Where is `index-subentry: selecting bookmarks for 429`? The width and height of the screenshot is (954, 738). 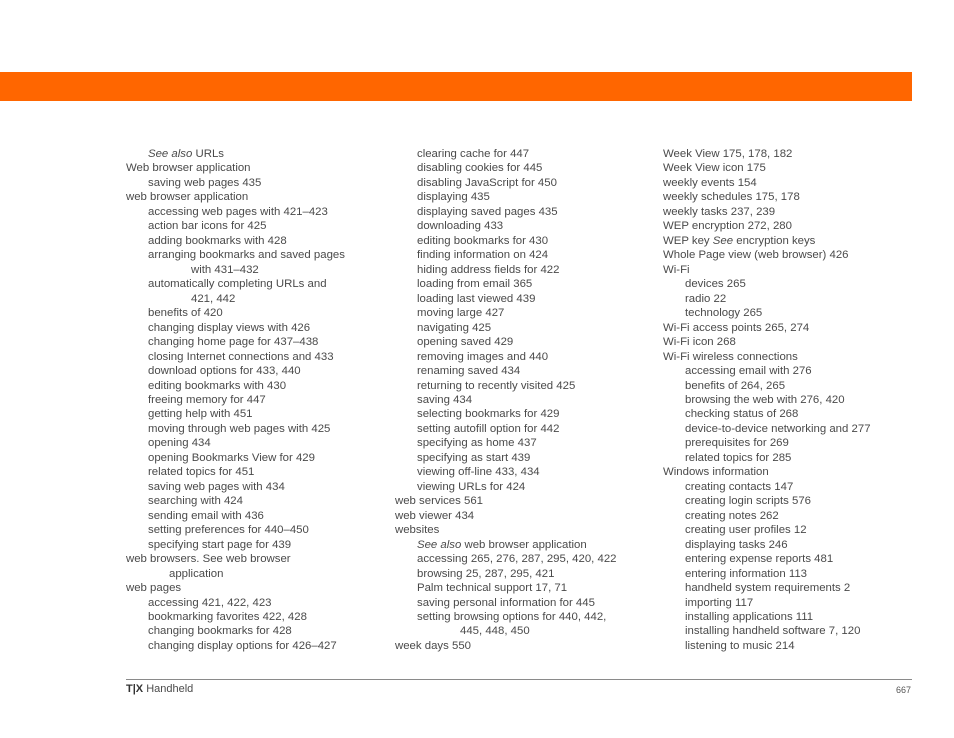 index-subentry: selecting bookmarks for 429 is located at coordinates (526, 414).